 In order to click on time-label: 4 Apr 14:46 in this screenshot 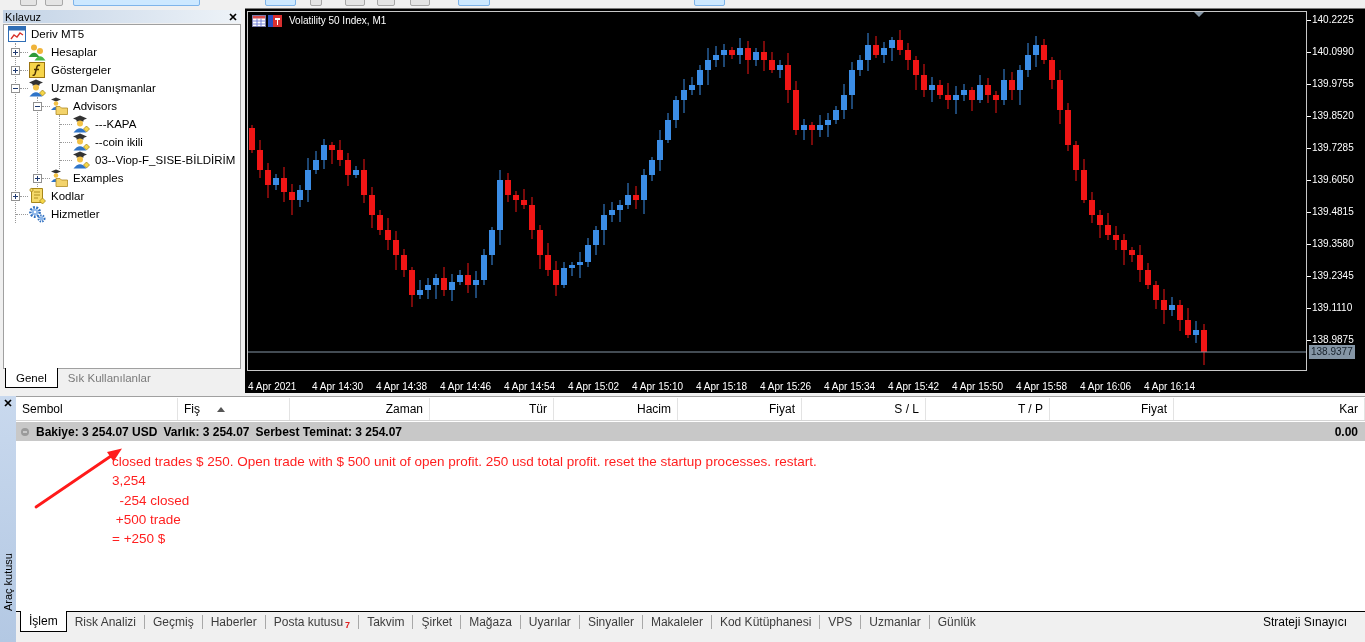, I will do `click(466, 386)`.